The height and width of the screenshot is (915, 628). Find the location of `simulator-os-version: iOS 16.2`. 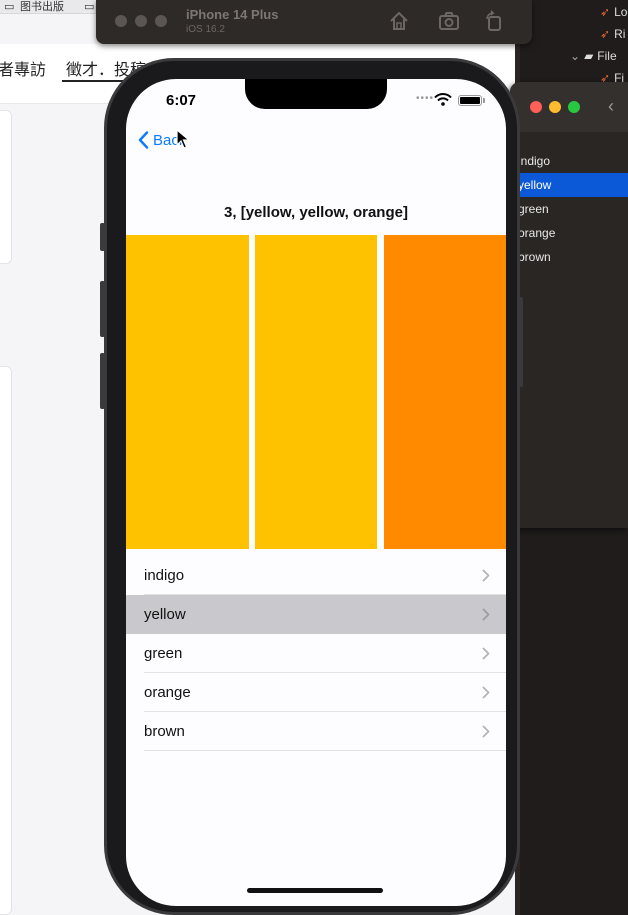

simulator-os-version: iOS 16.2 is located at coordinates (205, 29).